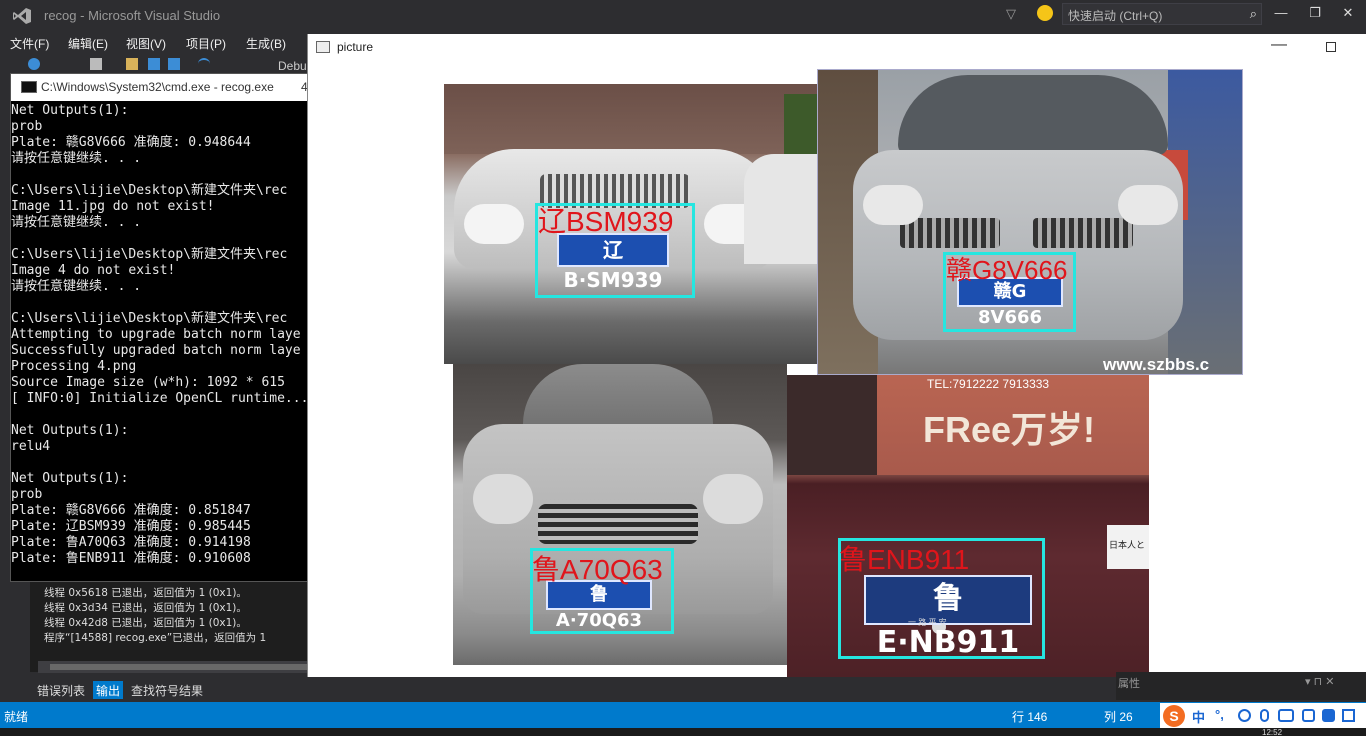 This screenshot has height=736, width=1366. What do you see at coordinates (323, 47) in the screenshot?
I see `picture-window-icon` at bounding box center [323, 47].